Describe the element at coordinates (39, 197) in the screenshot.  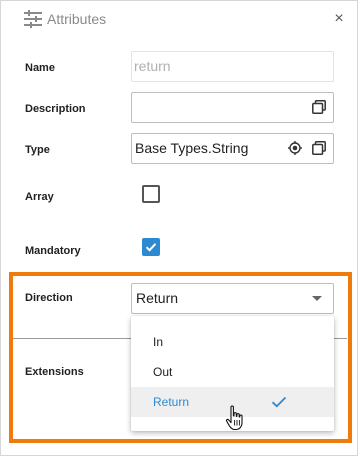
I see `array-label: Array` at that location.